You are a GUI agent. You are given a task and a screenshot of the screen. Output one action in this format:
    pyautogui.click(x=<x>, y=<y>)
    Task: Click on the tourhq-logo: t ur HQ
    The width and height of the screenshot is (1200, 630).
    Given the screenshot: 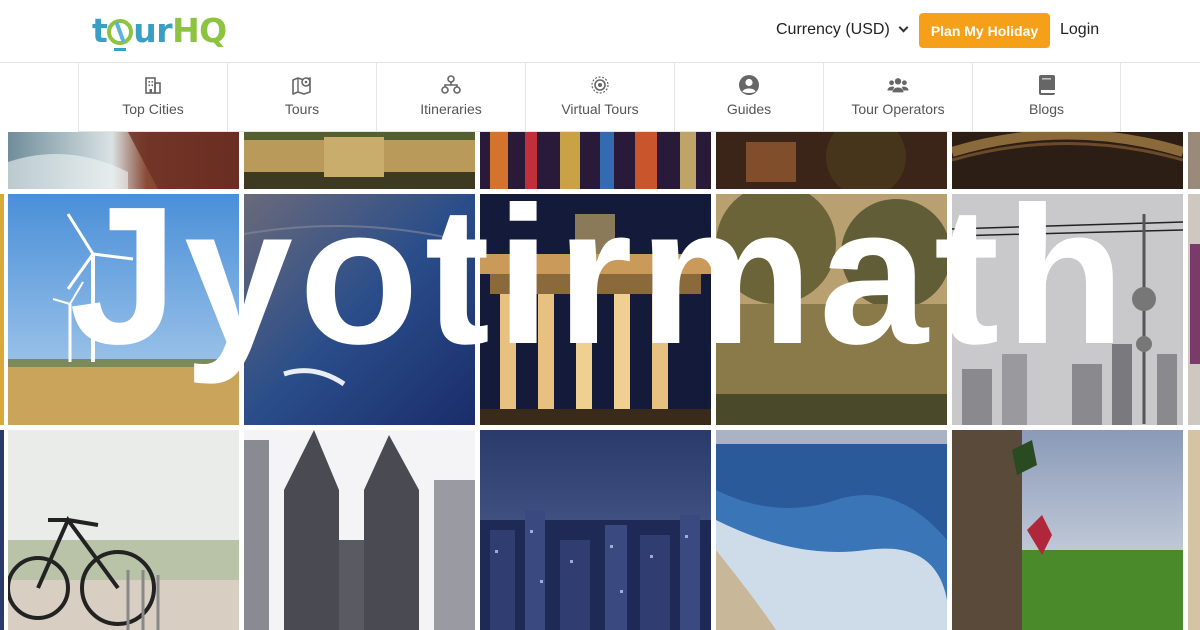 What is the action you would take?
    pyautogui.click(x=159, y=30)
    